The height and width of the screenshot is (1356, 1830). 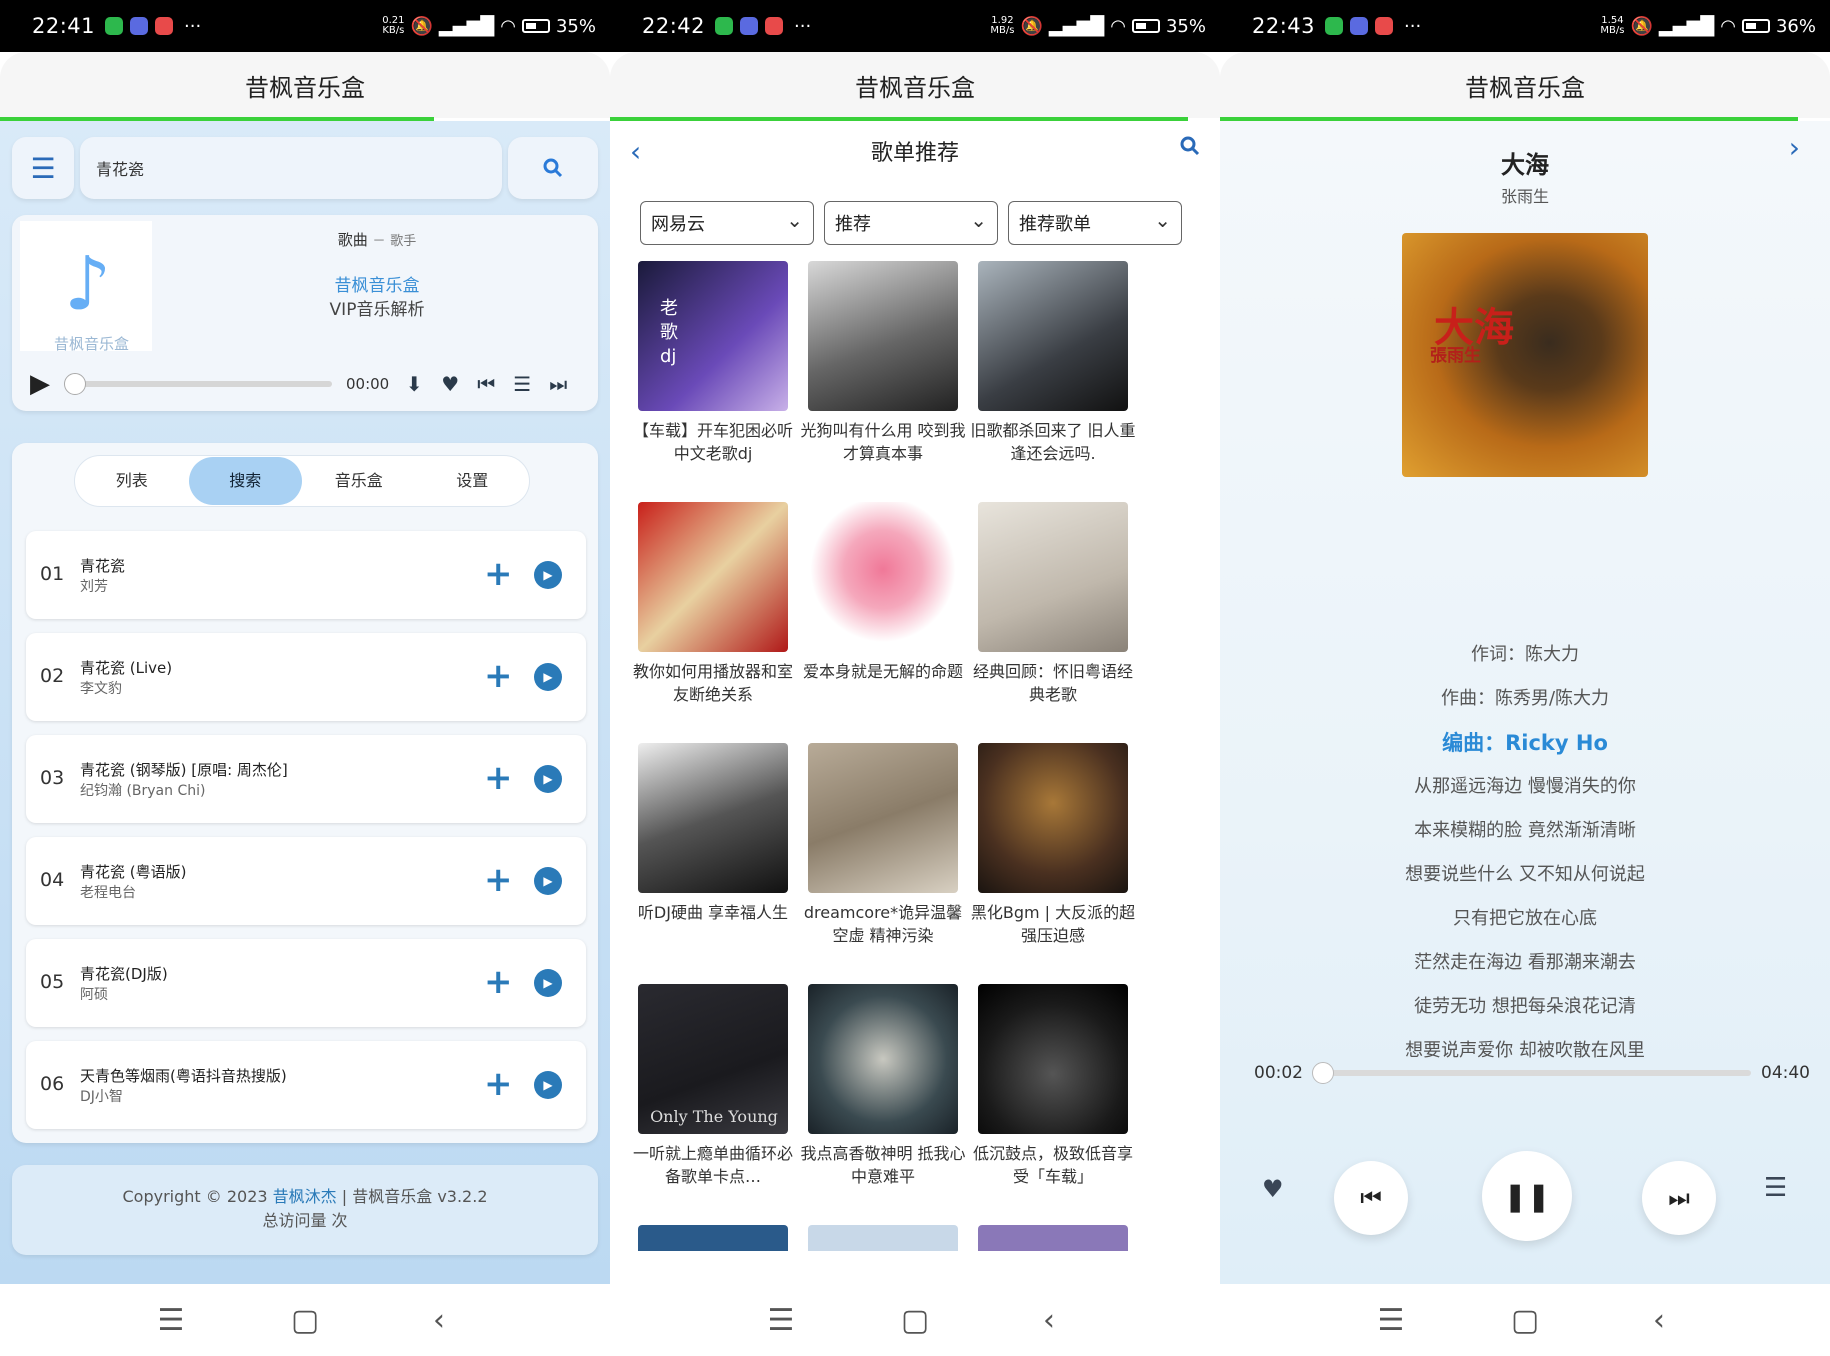 What do you see at coordinates (306, 983) in the screenshot?
I see `result-row: 05 青花瓷(DJ版) 阿硕 + ▶` at bounding box center [306, 983].